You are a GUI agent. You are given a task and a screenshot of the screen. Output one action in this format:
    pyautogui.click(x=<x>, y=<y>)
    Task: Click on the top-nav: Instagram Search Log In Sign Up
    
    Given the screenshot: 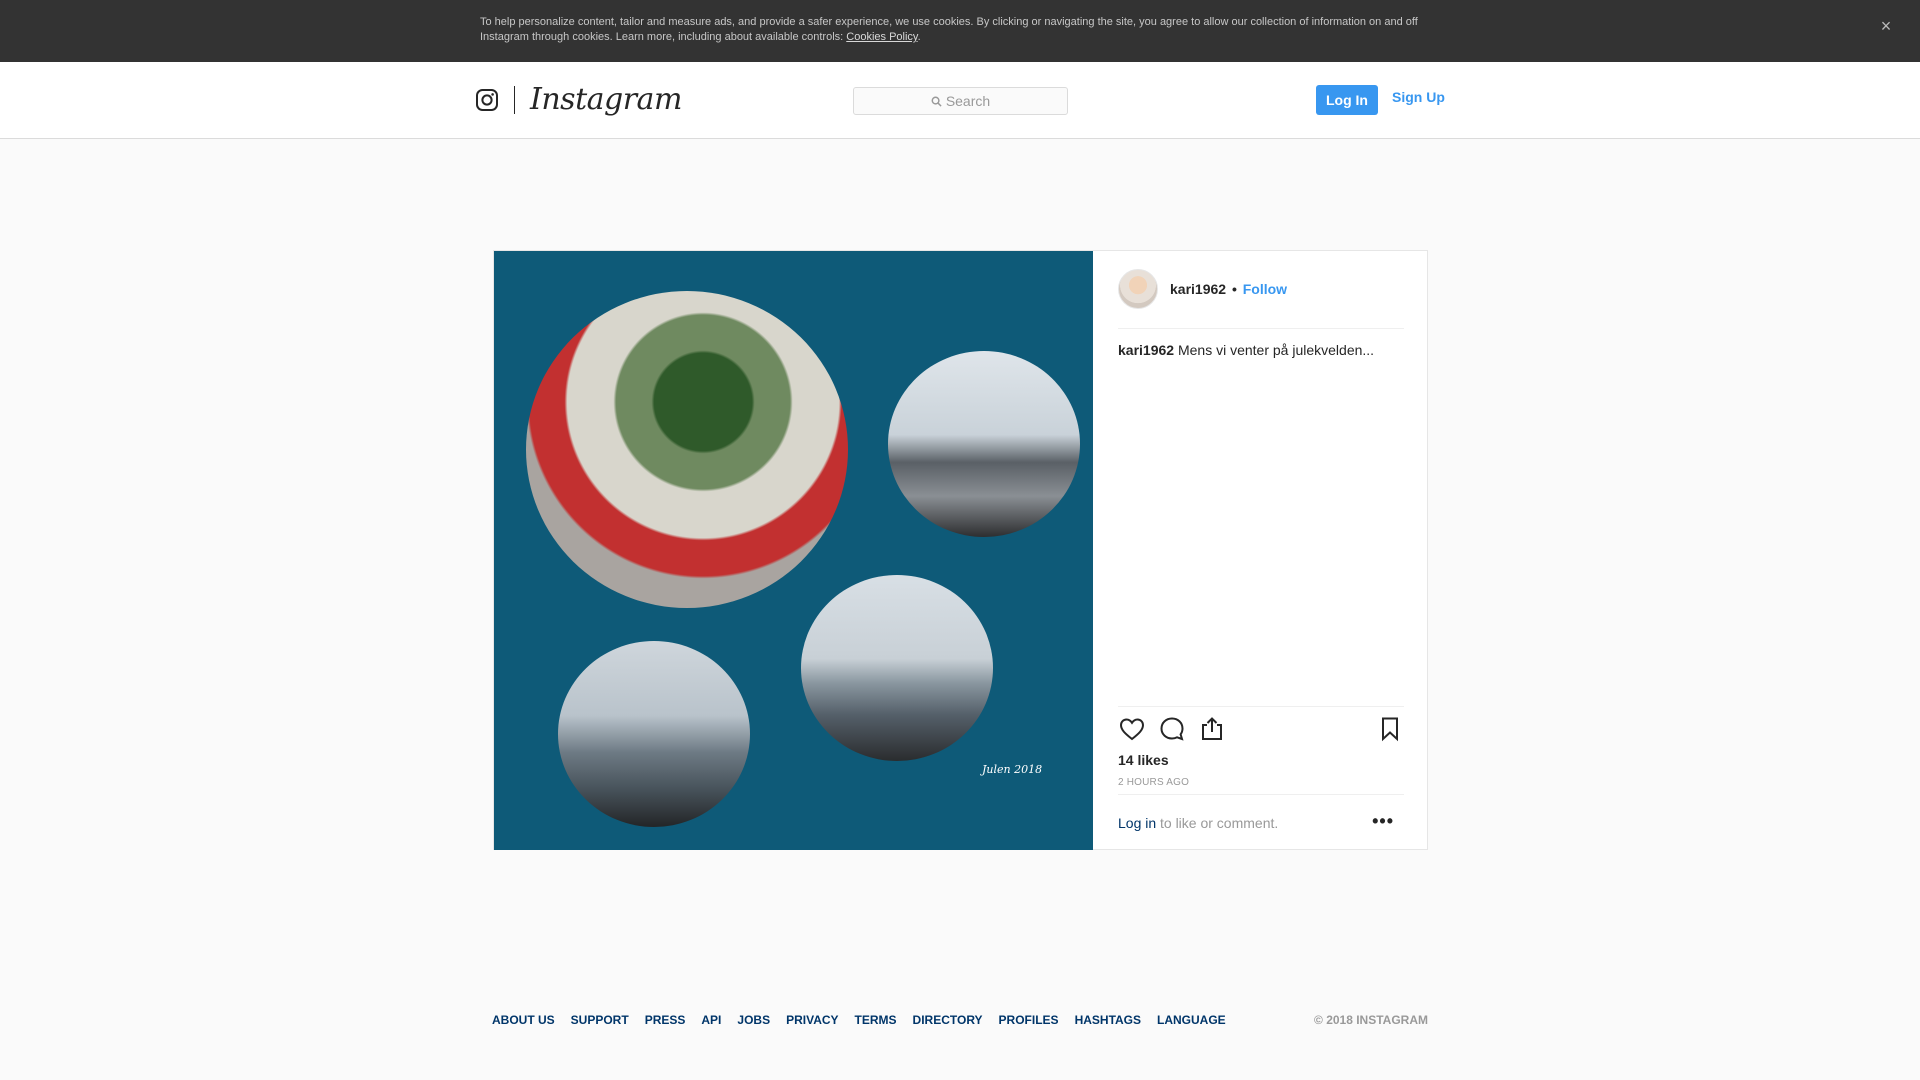 What is the action you would take?
    pyautogui.click(x=960, y=100)
    